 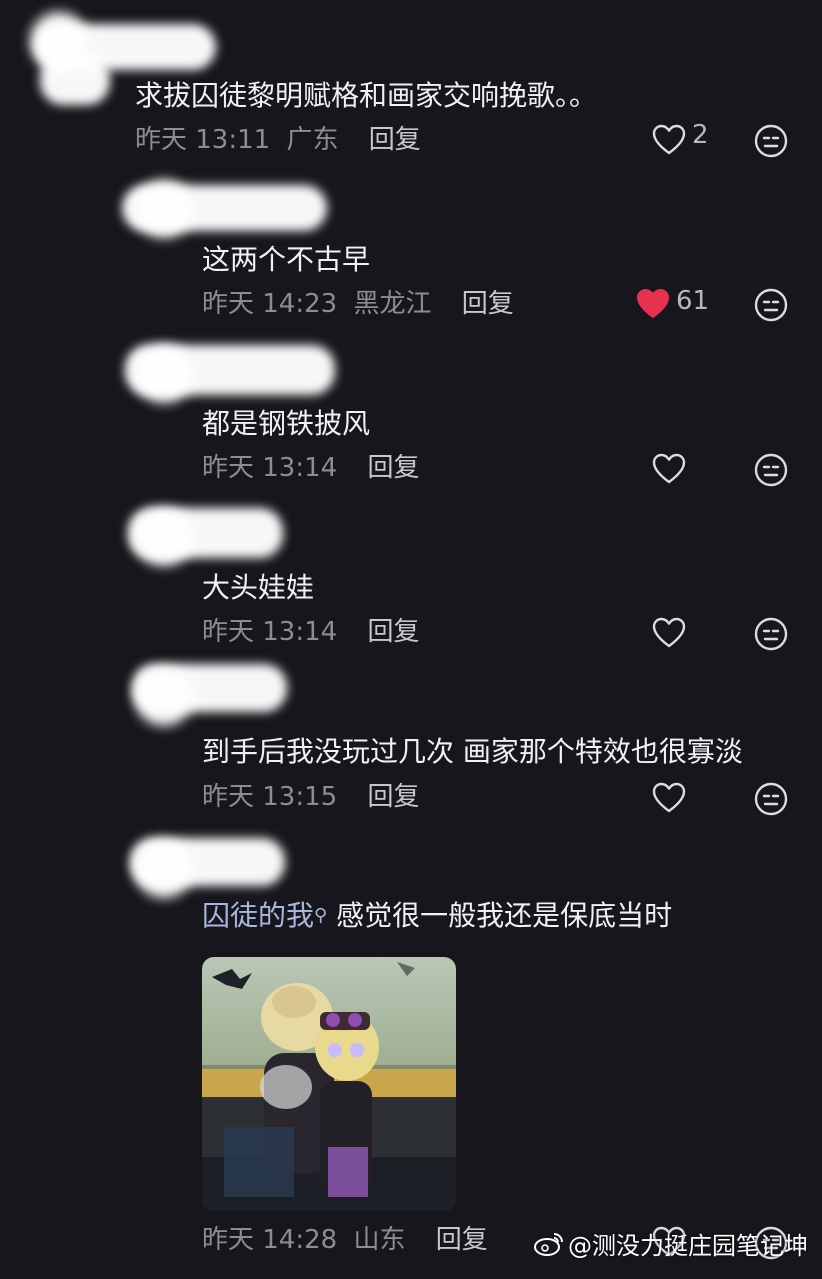 What do you see at coordinates (75, 80) in the screenshot?
I see `avatar-redacted` at bounding box center [75, 80].